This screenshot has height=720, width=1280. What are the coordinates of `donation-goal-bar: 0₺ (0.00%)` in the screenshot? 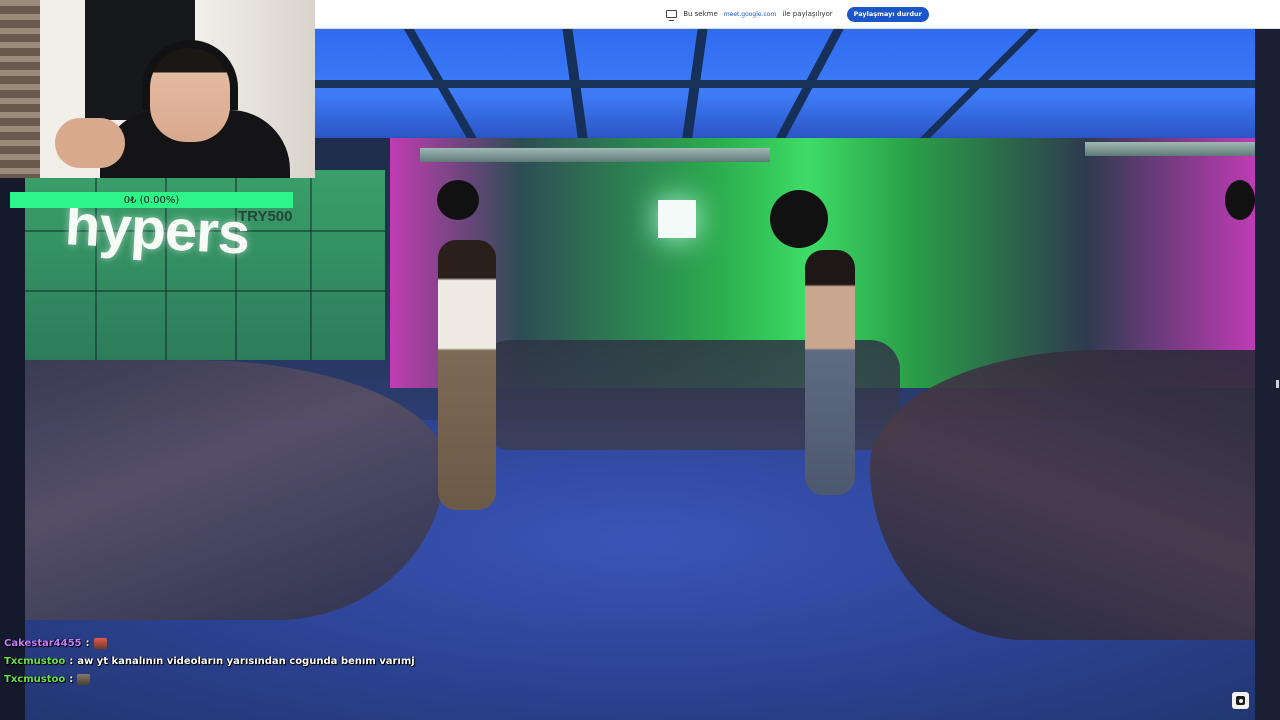 It's located at (151, 200).